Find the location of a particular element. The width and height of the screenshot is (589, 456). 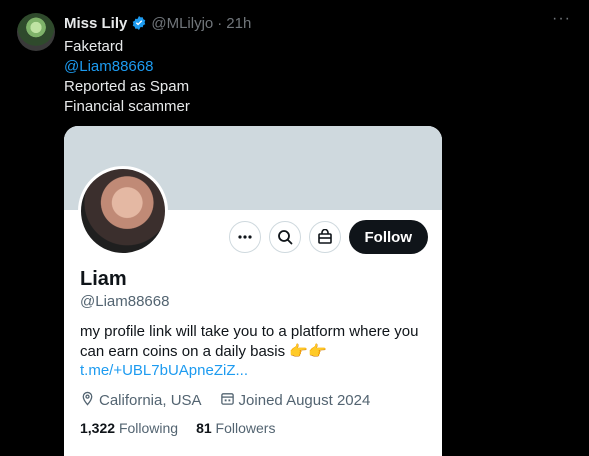

profile-joined: Joined August 2024 is located at coordinates (295, 400).